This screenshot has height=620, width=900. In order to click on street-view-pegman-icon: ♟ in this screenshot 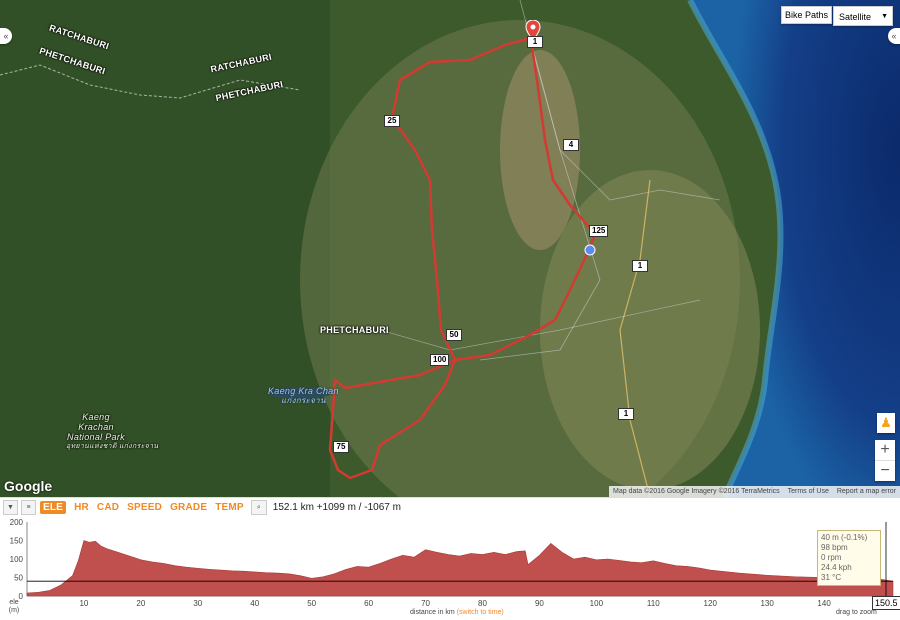, I will do `click(886, 423)`.